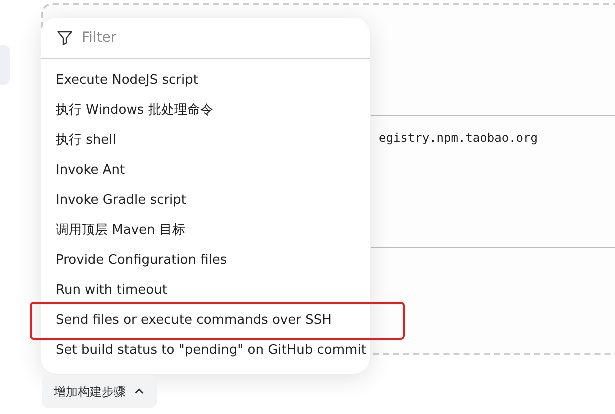 Image resolution: width=615 pixels, height=414 pixels. Describe the element at coordinates (205, 141) in the screenshot. I see `menu-item: 执行 shell` at that location.